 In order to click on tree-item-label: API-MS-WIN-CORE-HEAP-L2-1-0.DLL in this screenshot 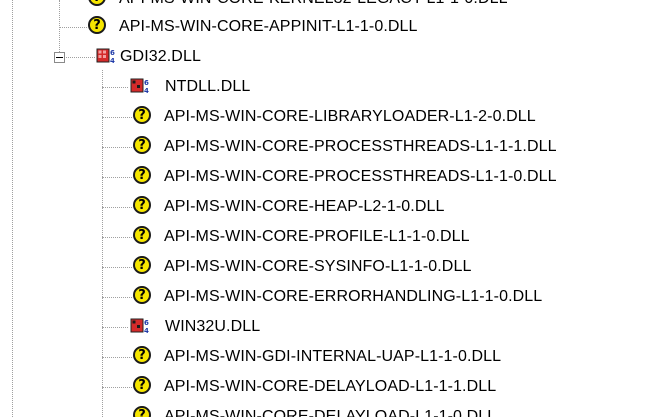, I will do `click(304, 206)`.